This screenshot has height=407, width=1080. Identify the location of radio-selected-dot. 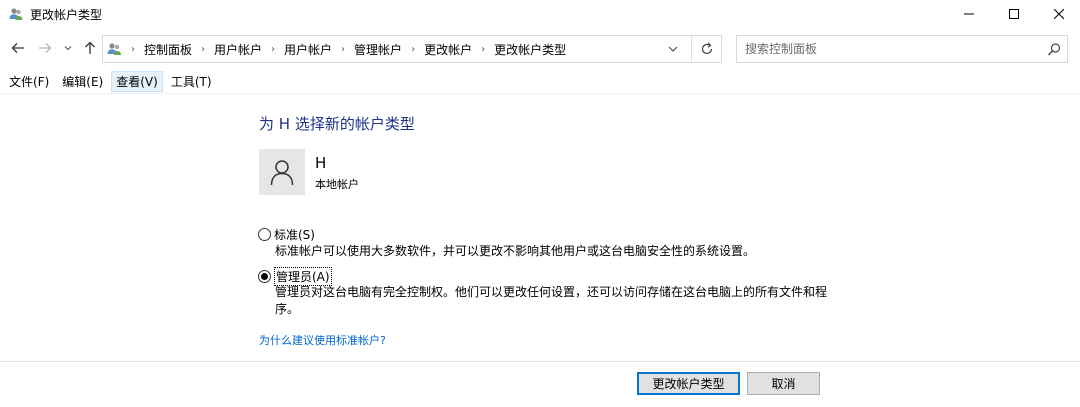
(264, 276).